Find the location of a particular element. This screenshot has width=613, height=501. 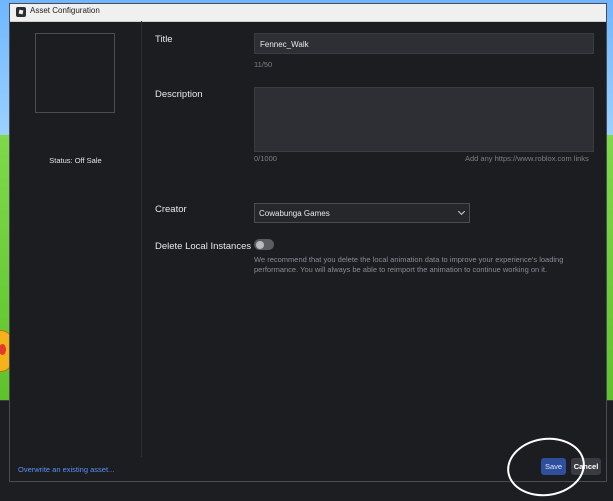

title-bar: Asset Configuration is located at coordinates (308, 13).